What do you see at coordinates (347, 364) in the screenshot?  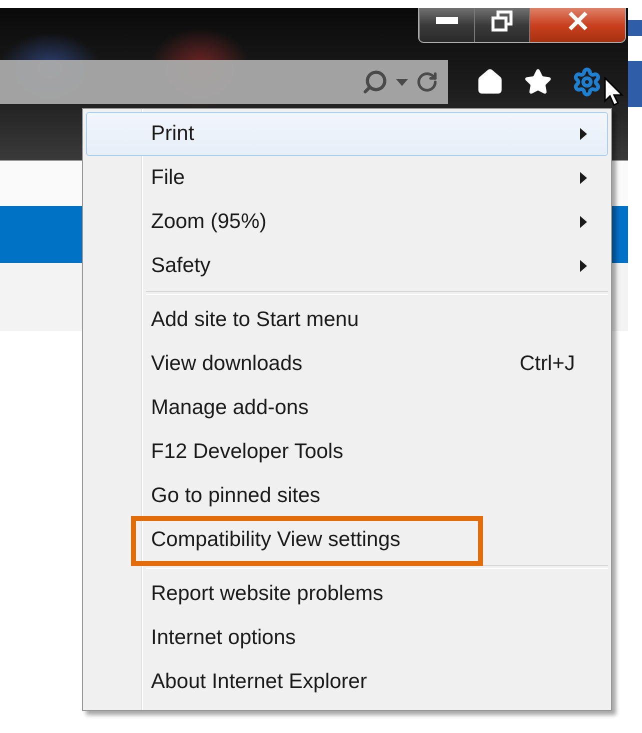 I see `menu-item: View downloads Ctrl+J` at bounding box center [347, 364].